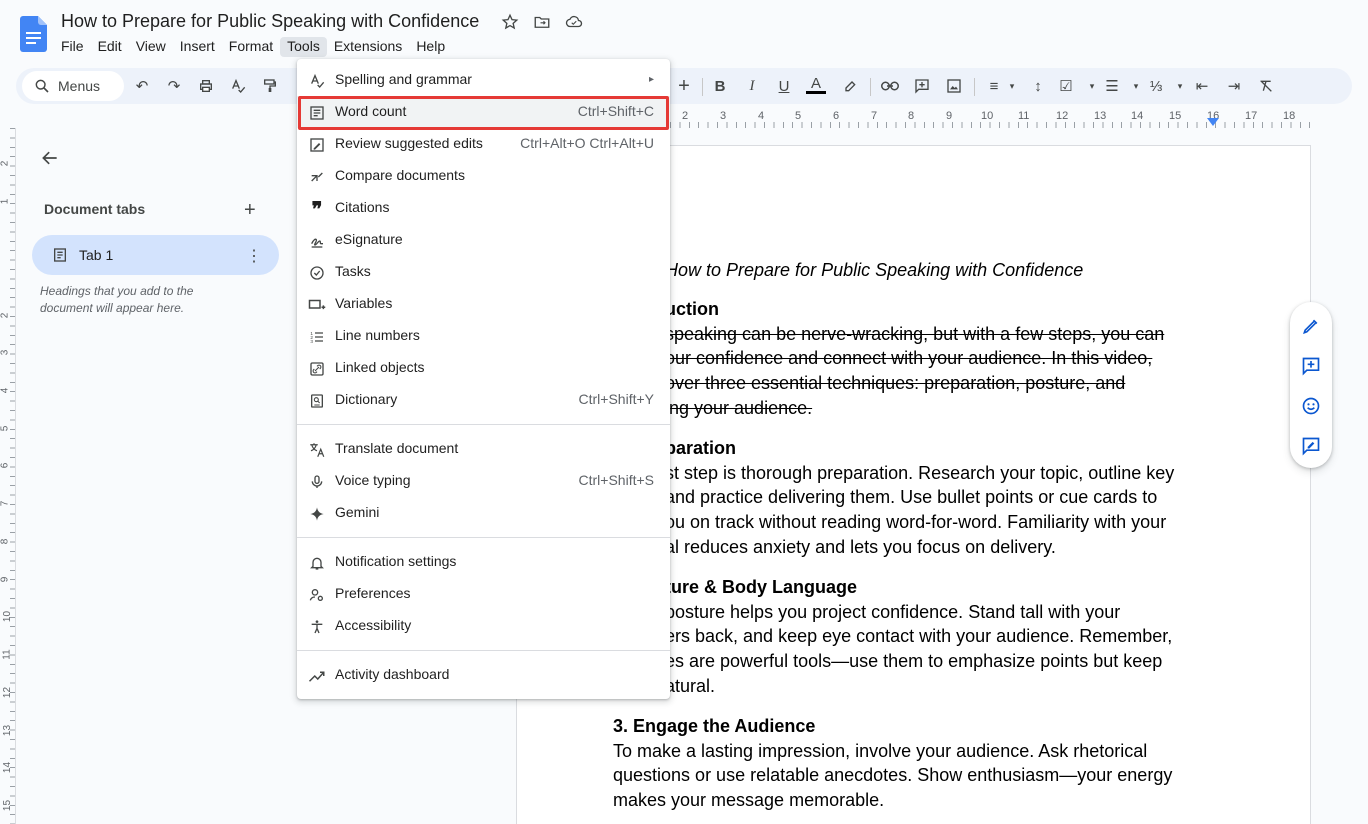  I want to click on engage-line: makes your message memorable., so click(749, 800).